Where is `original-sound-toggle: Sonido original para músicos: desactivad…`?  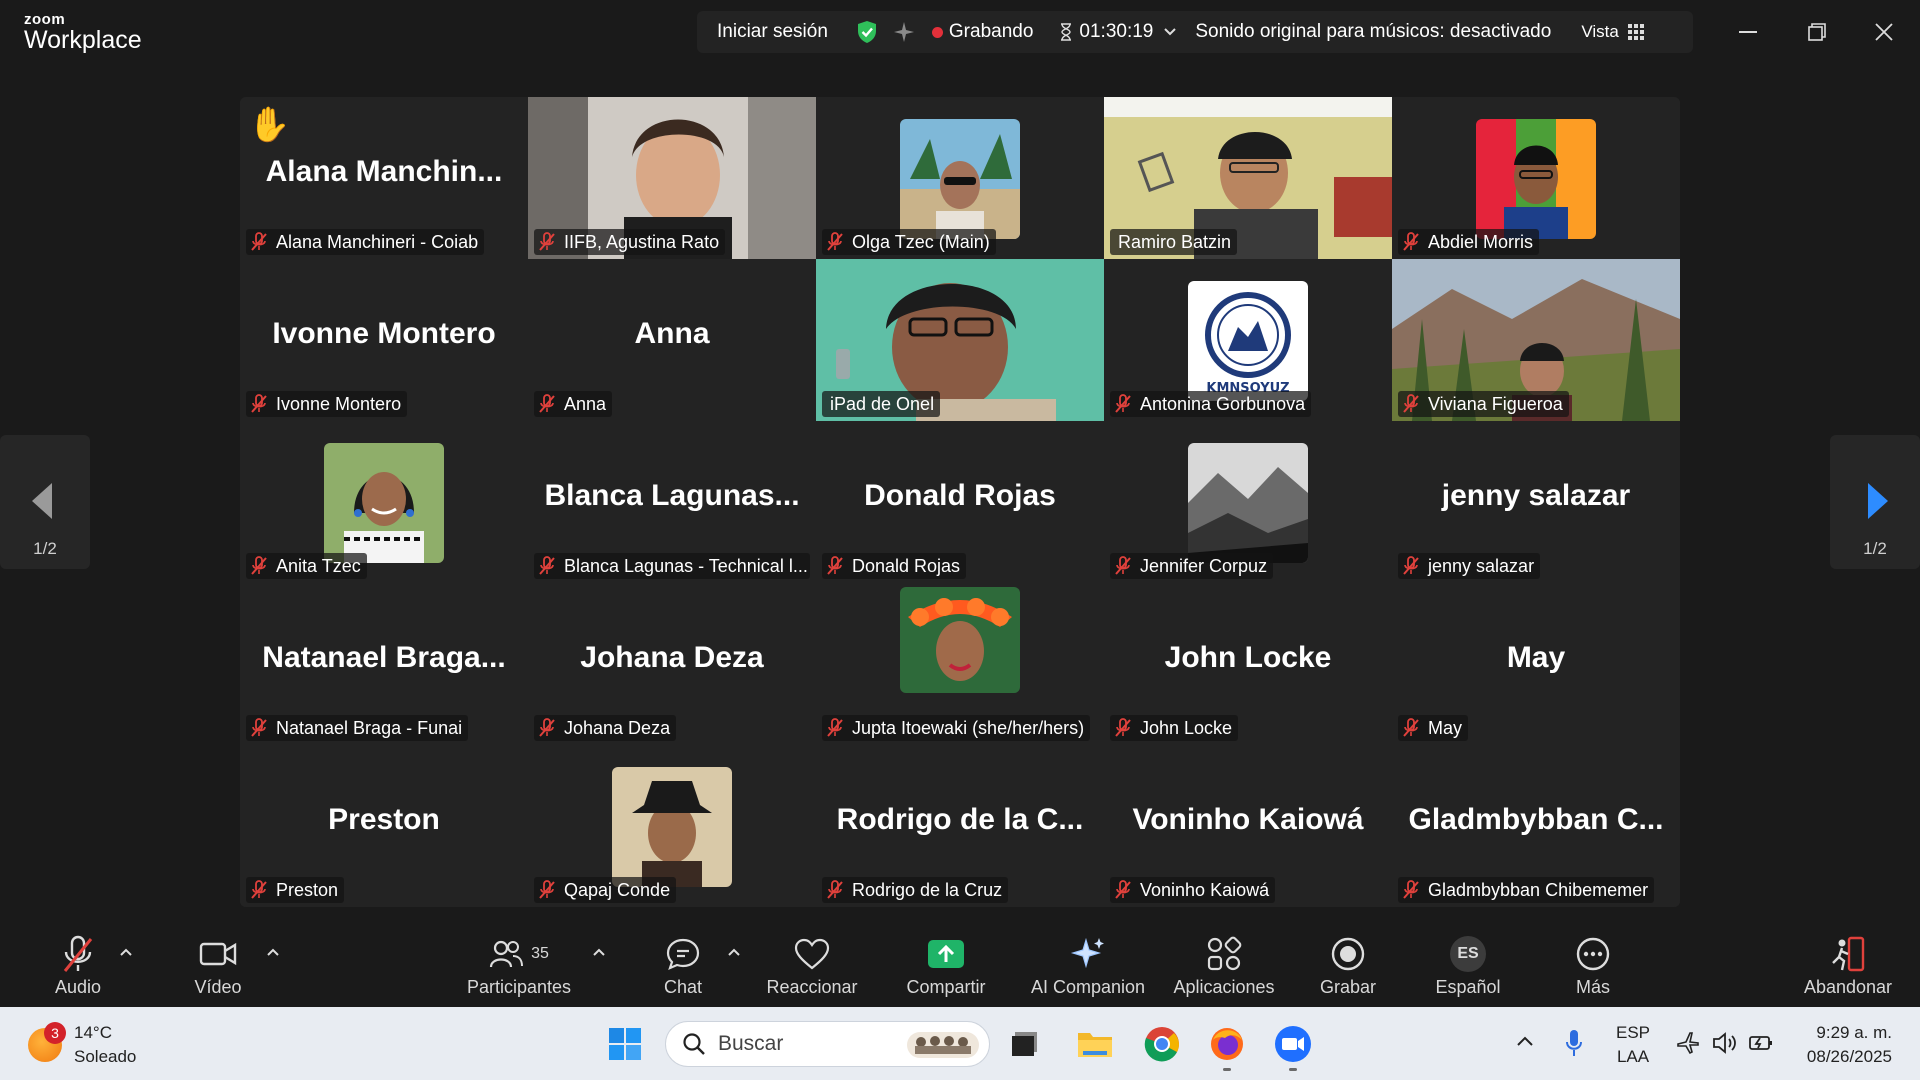
original-sound-toggle: Sonido original para músicos: desactivad… is located at coordinates (1373, 32).